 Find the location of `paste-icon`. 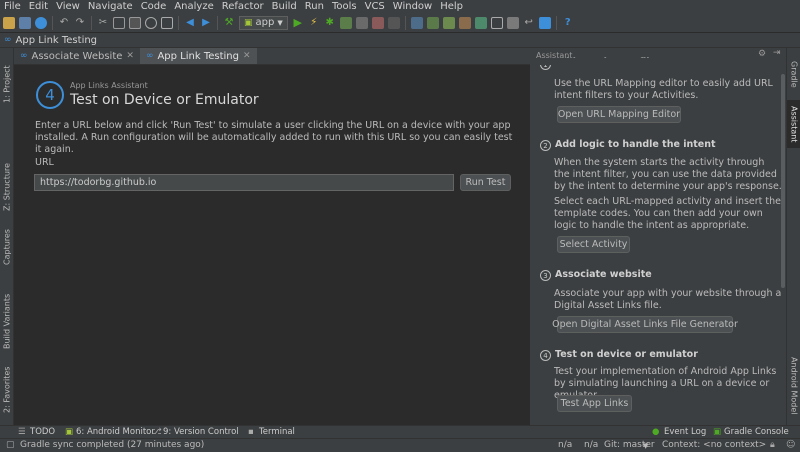

paste-icon is located at coordinates (135, 22).